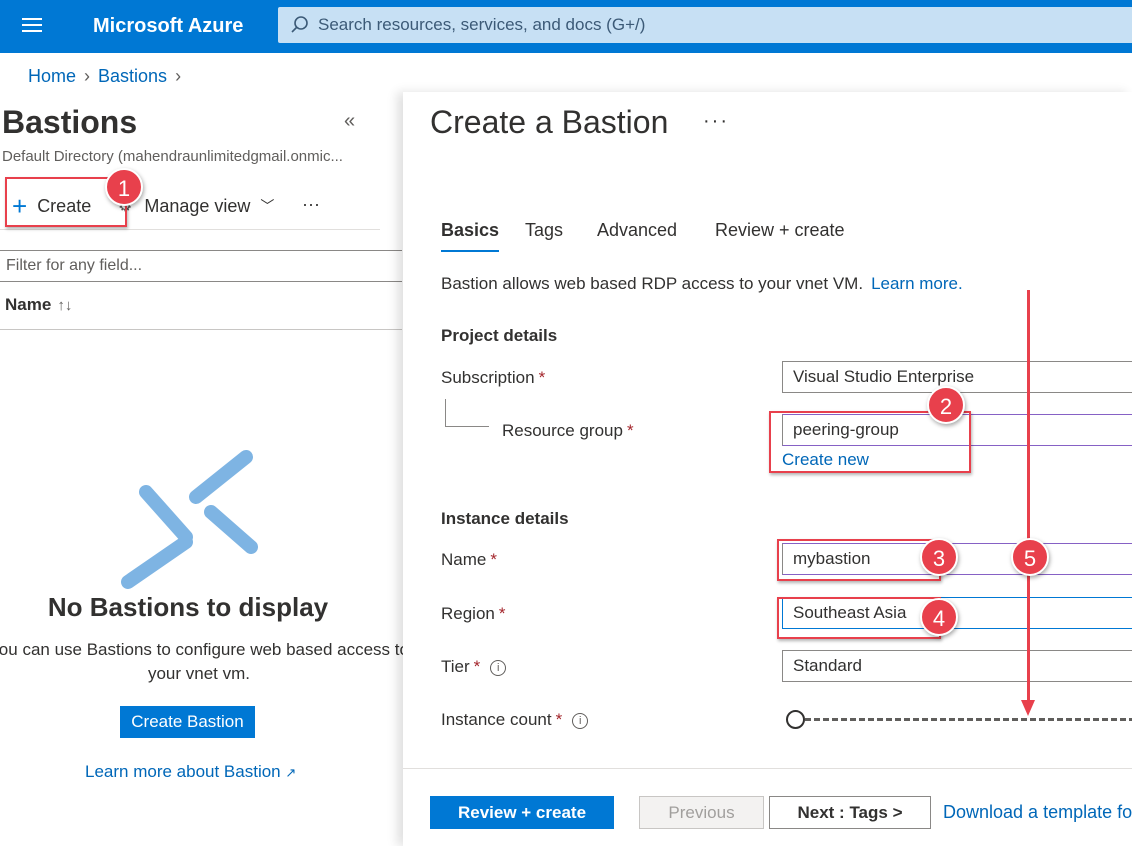  I want to click on sort-icon: ↑↓, so click(64, 305).